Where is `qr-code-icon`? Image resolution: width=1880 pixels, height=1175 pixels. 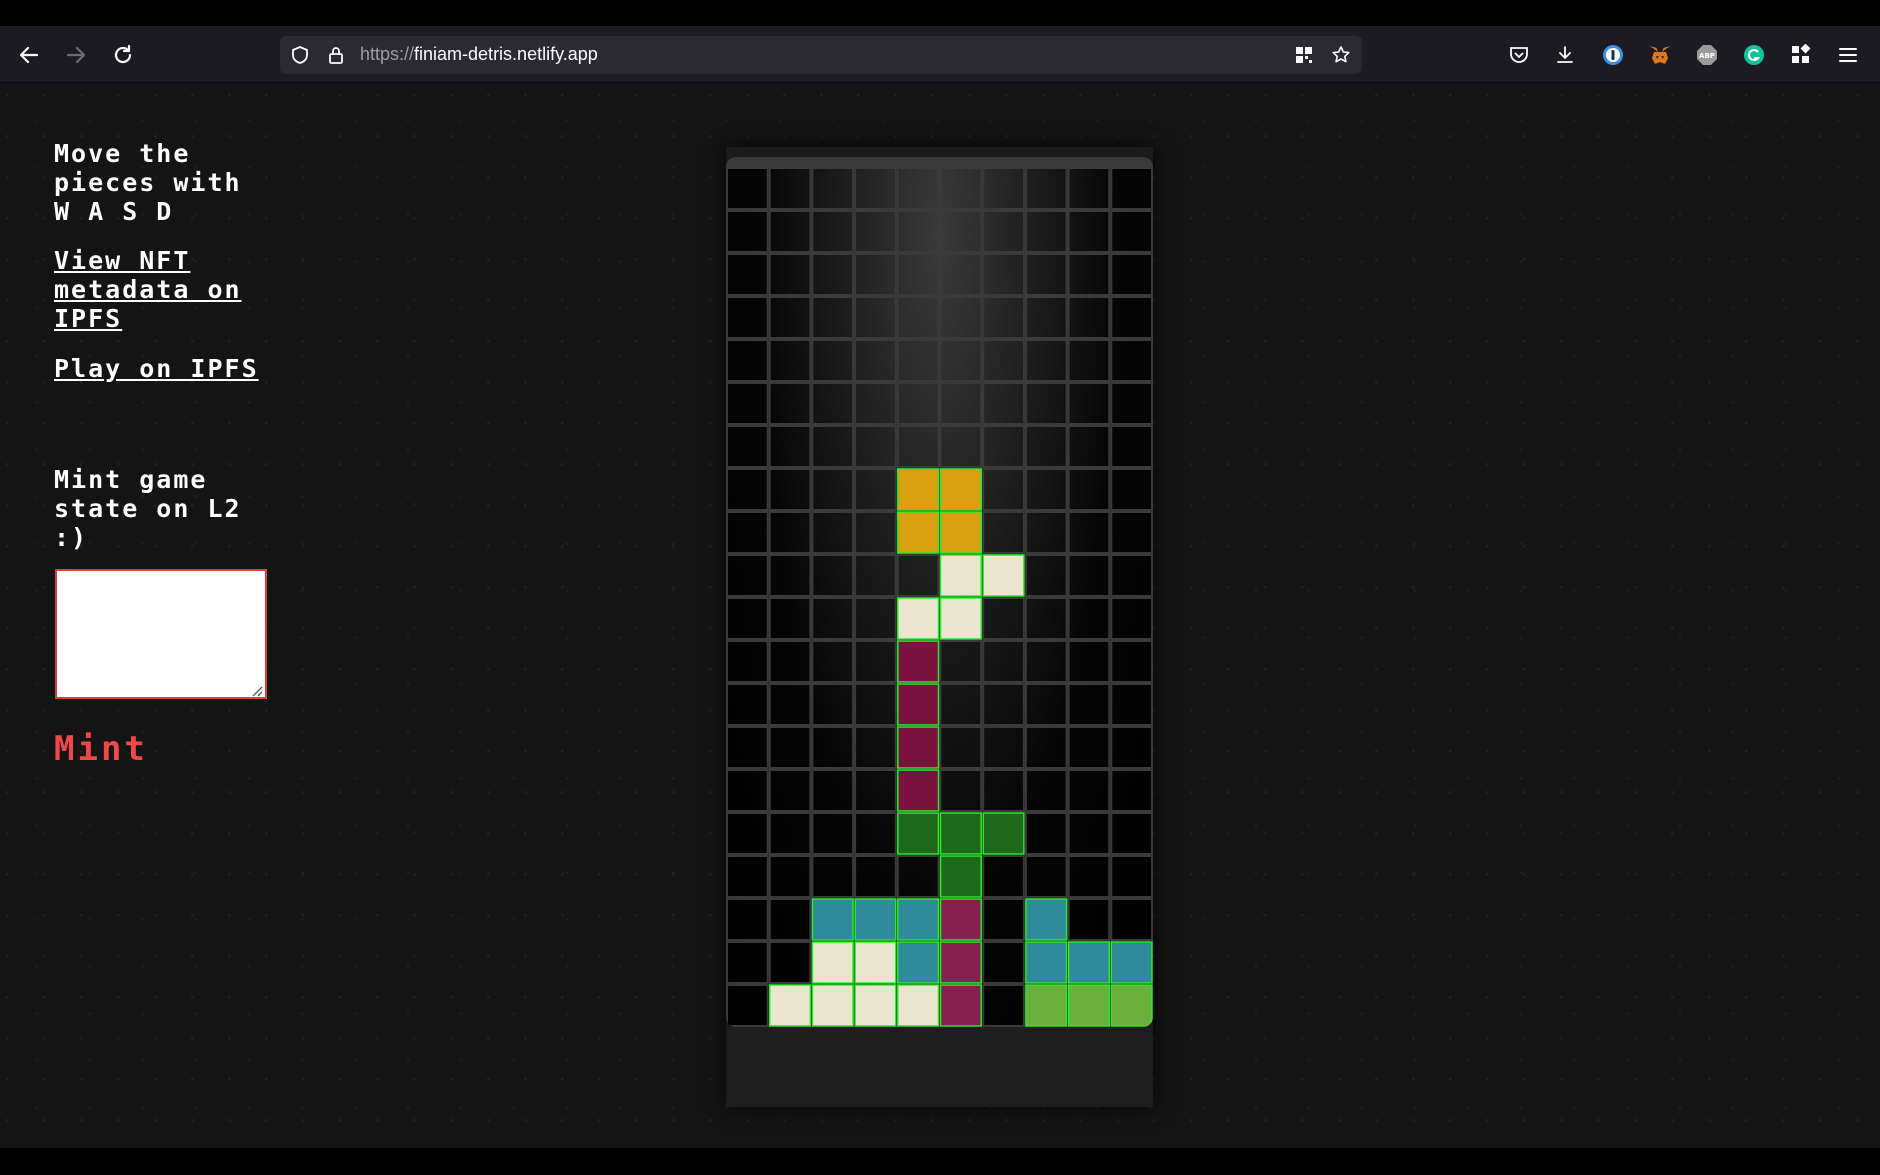
qr-code-icon is located at coordinates (1304, 55).